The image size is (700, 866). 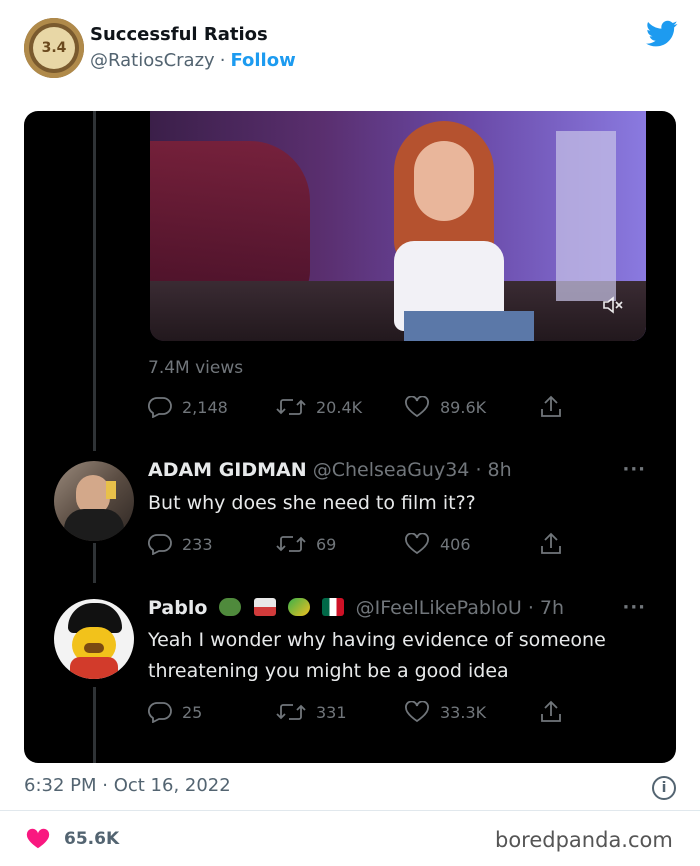 What do you see at coordinates (205, 407) in the screenshot?
I see `reply-count: 2,148` at bounding box center [205, 407].